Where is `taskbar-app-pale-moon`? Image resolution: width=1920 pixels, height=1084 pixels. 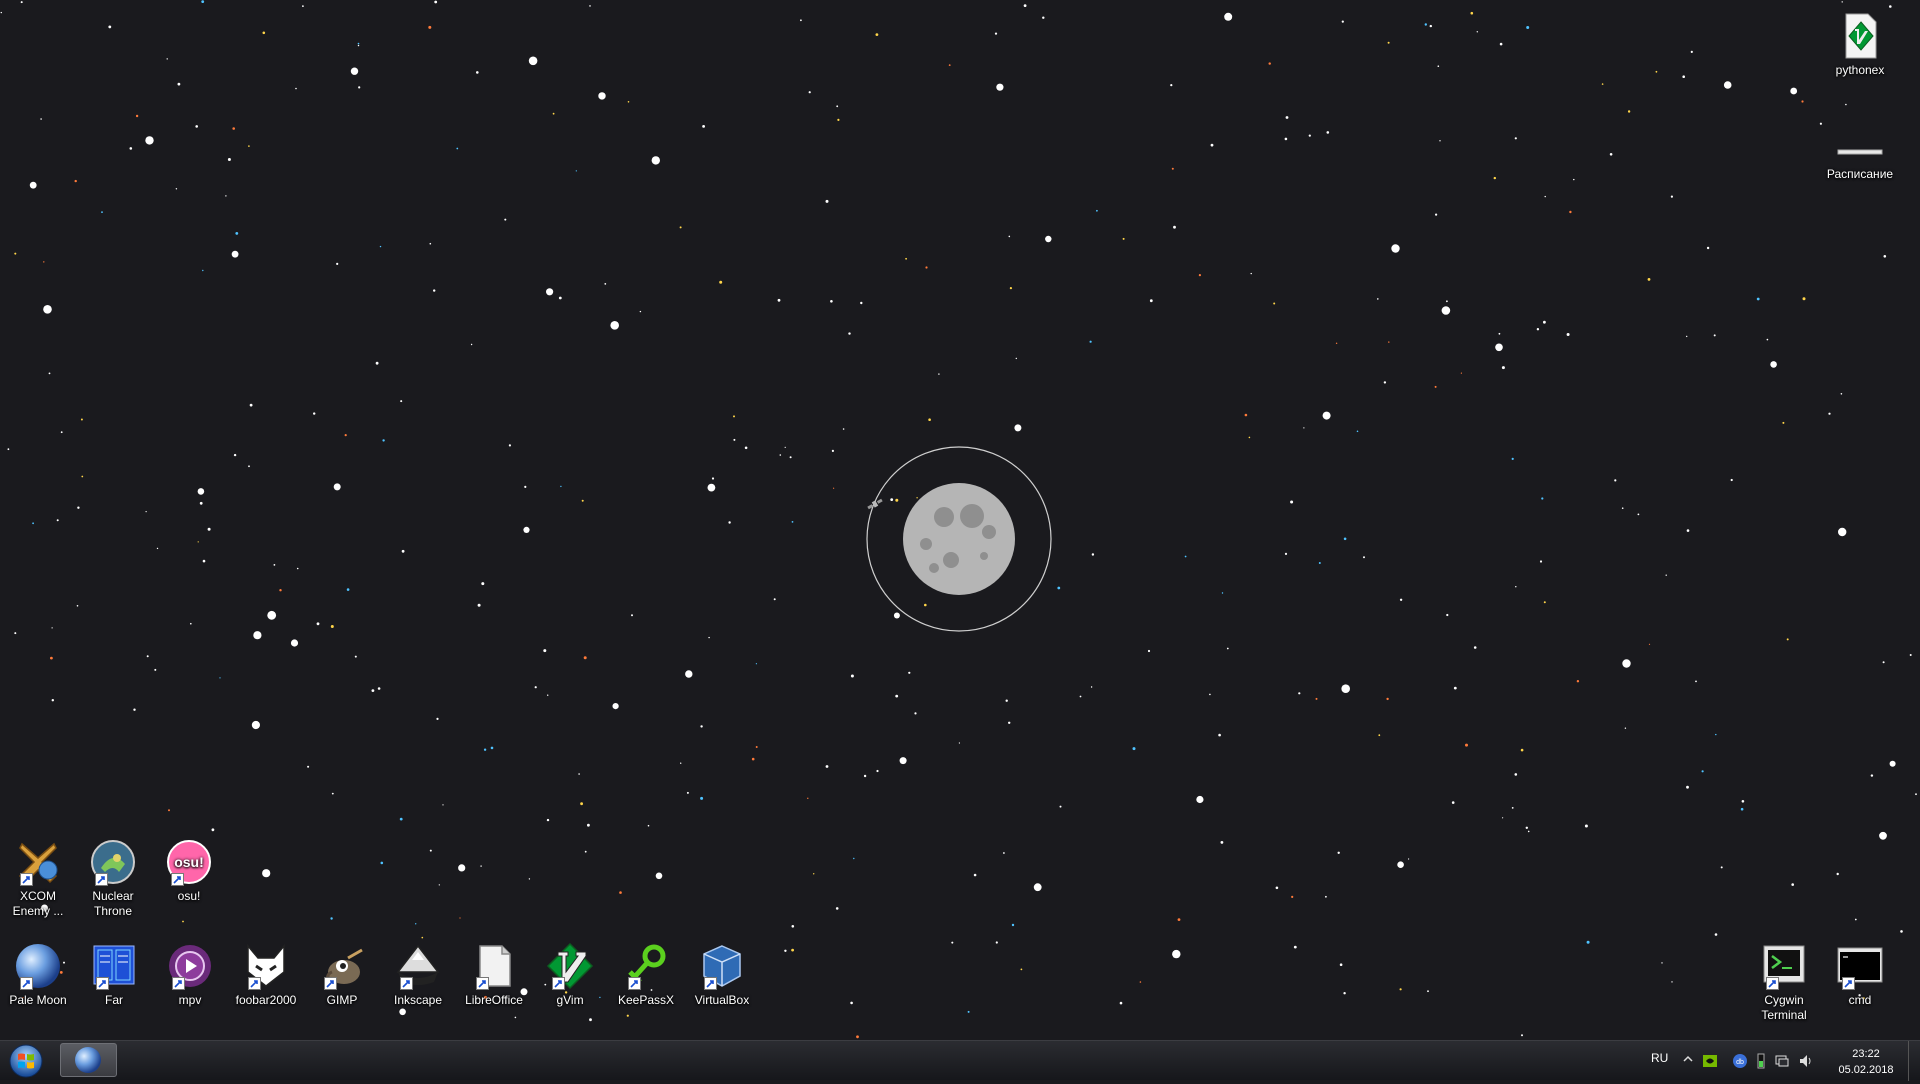 taskbar-app-pale-moon is located at coordinates (88, 1060).